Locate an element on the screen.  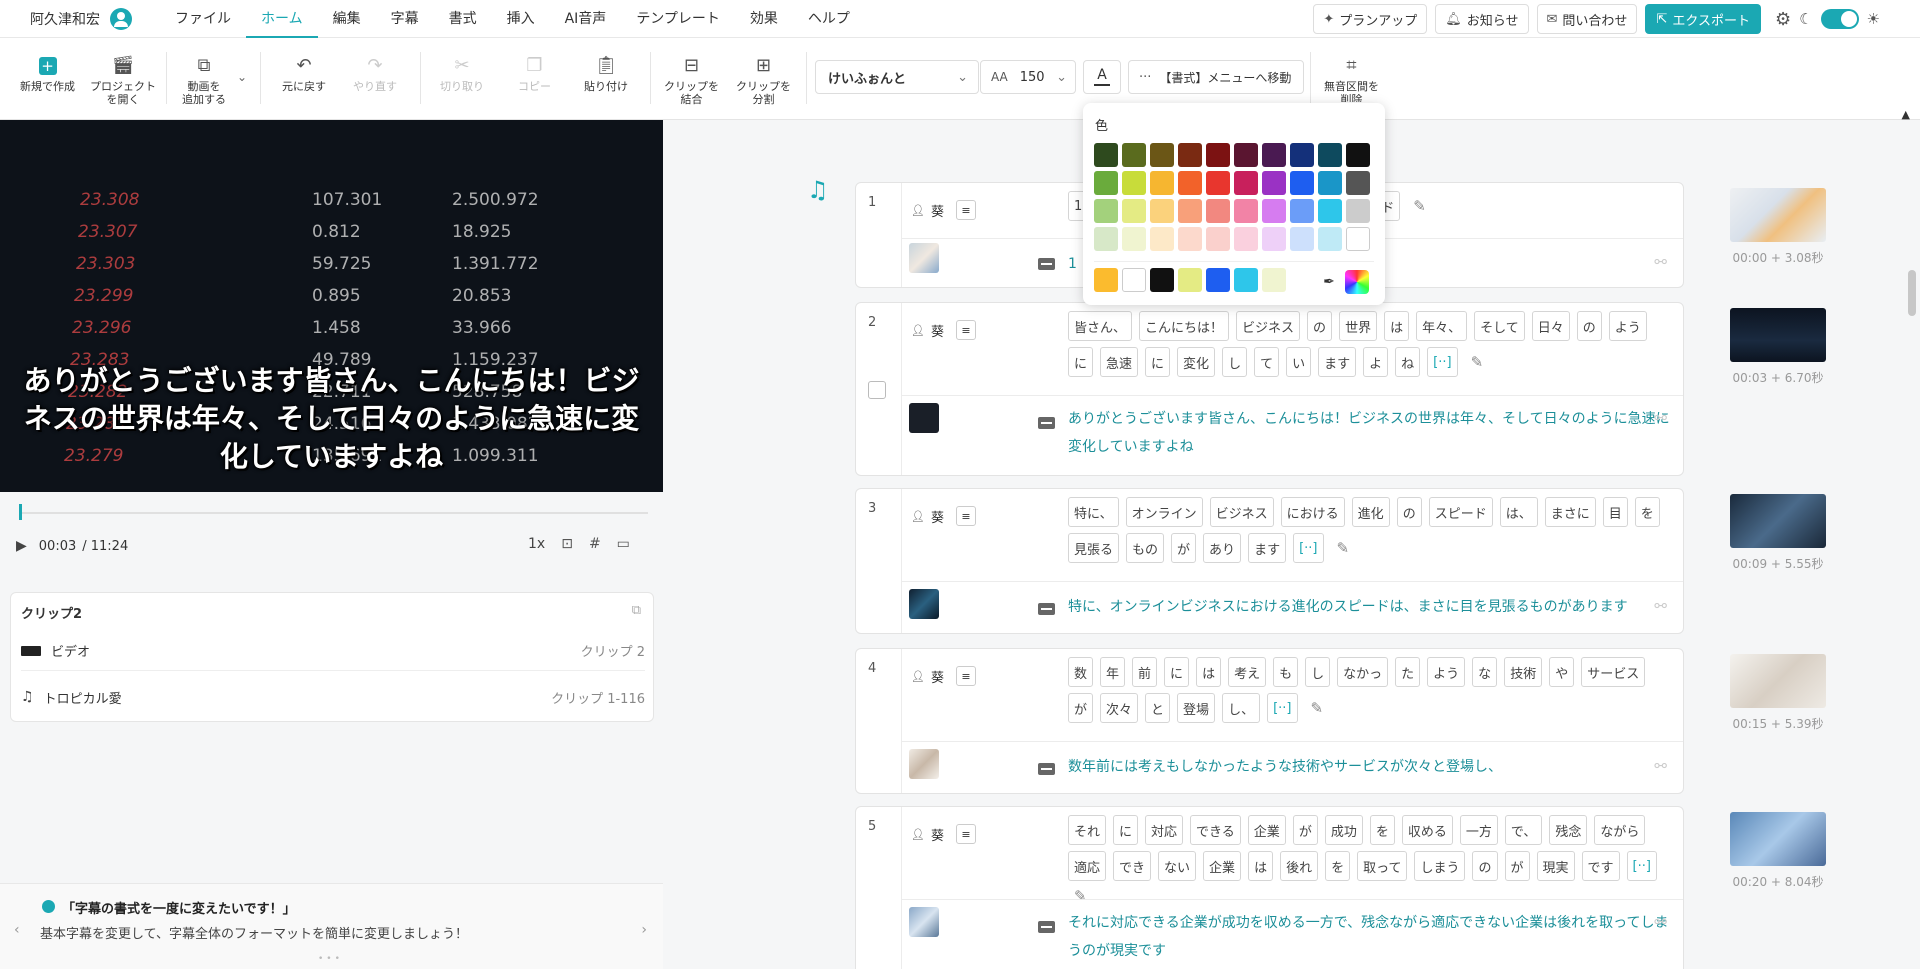
word-chip: における is located at coordinates (1312, 512).